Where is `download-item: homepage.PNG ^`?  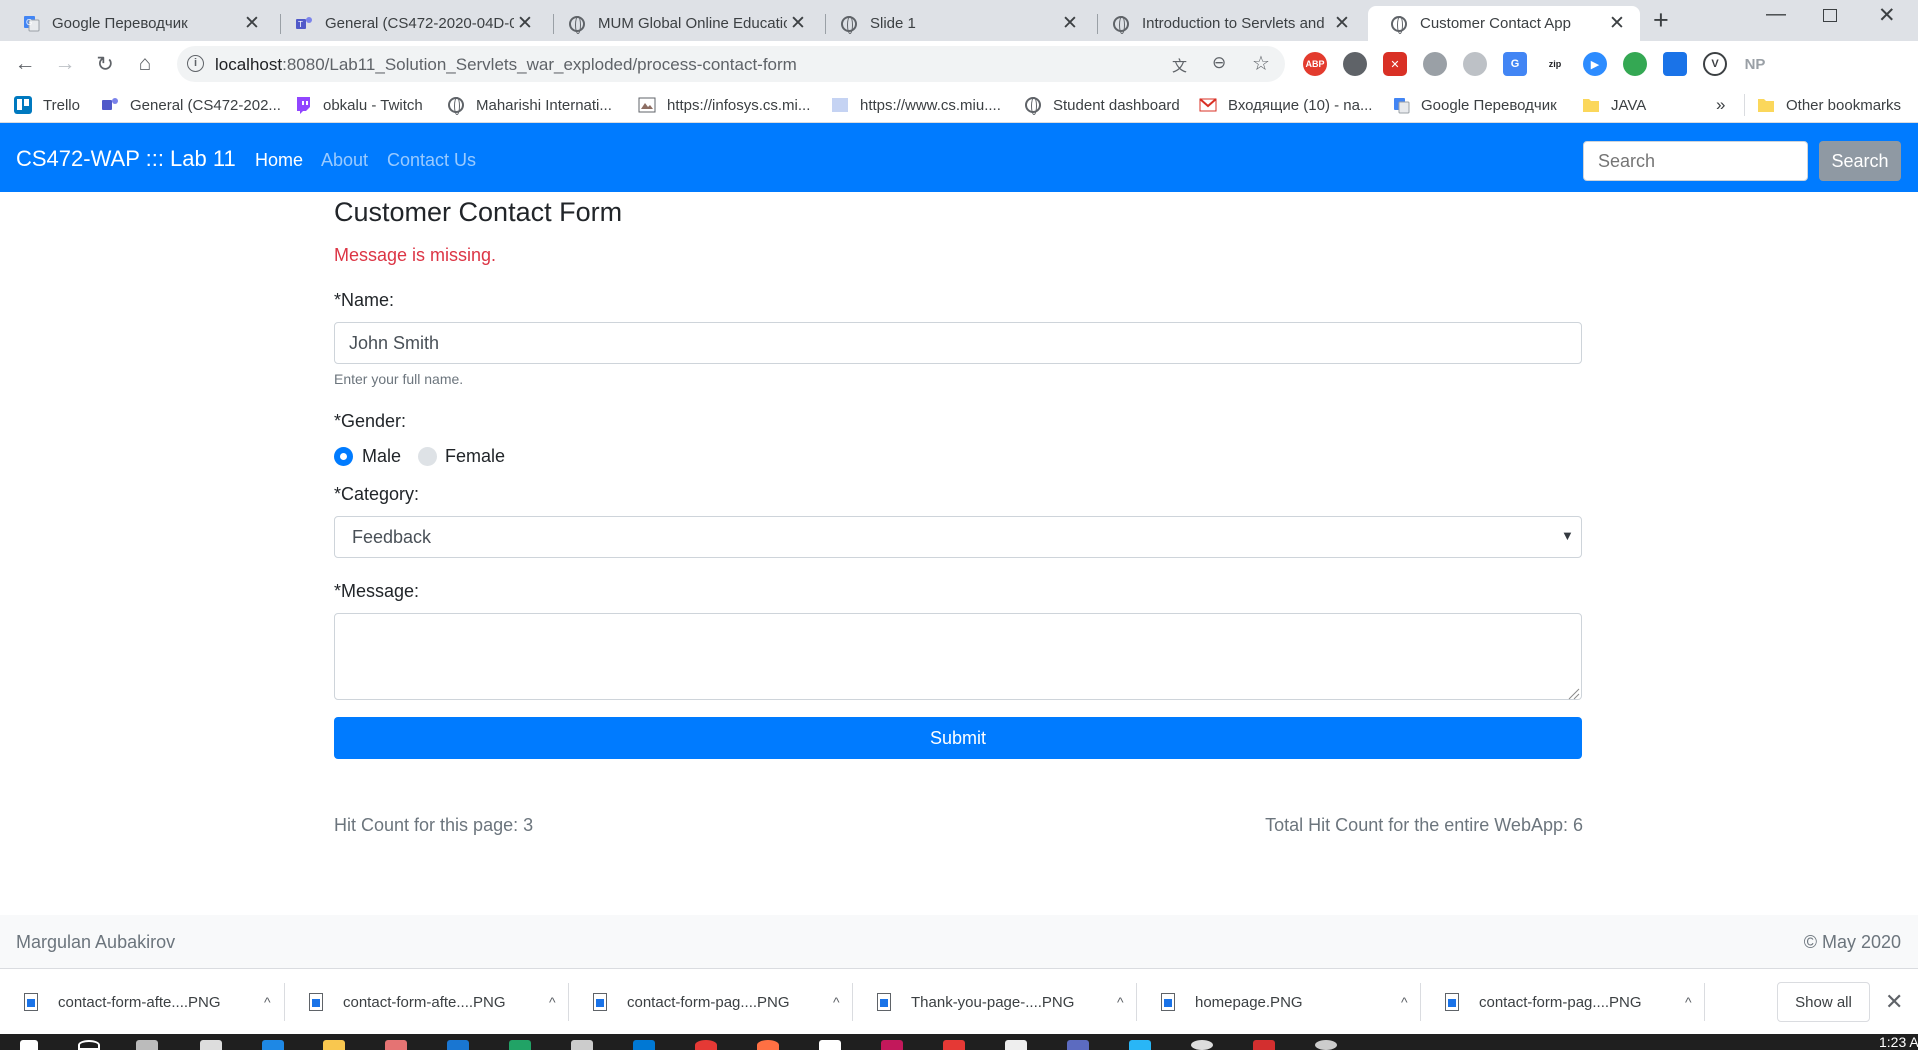 download-item: homepage.PNG ^ is located at coordinates (1272, 1002).